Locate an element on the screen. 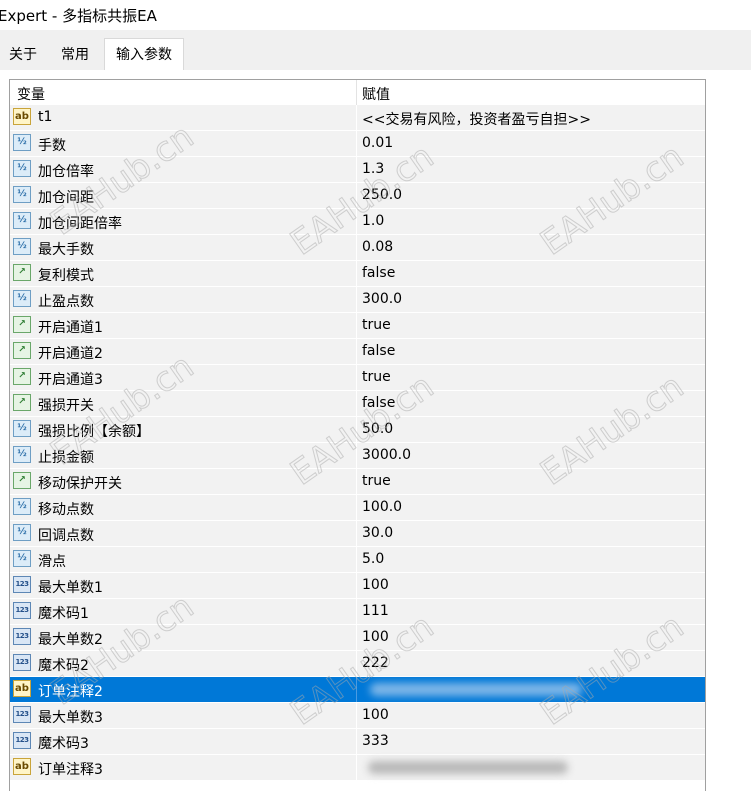 The image size is (751, 791). parameter-row: ½ 止盈点数 300.0 is located at coordinates (357, 300).